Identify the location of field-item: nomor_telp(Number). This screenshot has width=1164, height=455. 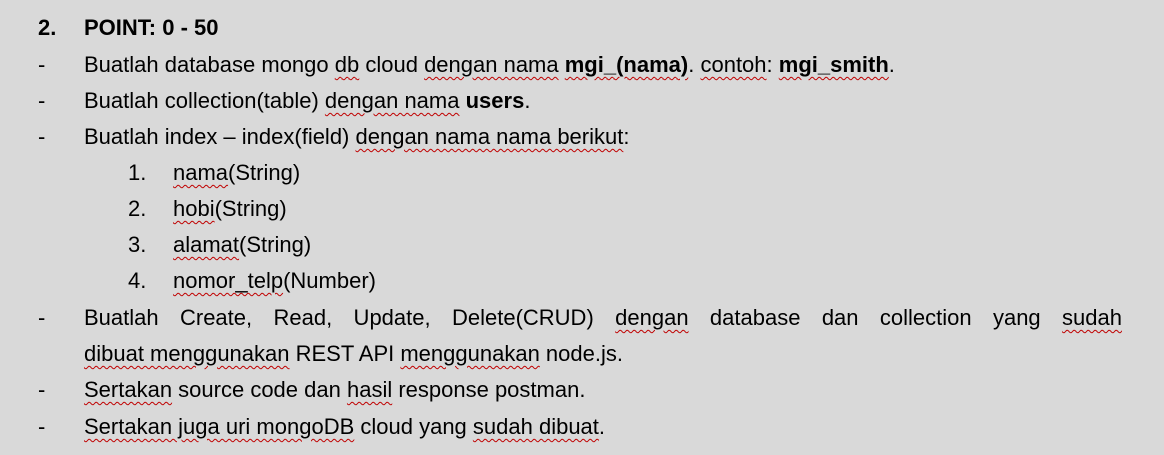
(274, 281).